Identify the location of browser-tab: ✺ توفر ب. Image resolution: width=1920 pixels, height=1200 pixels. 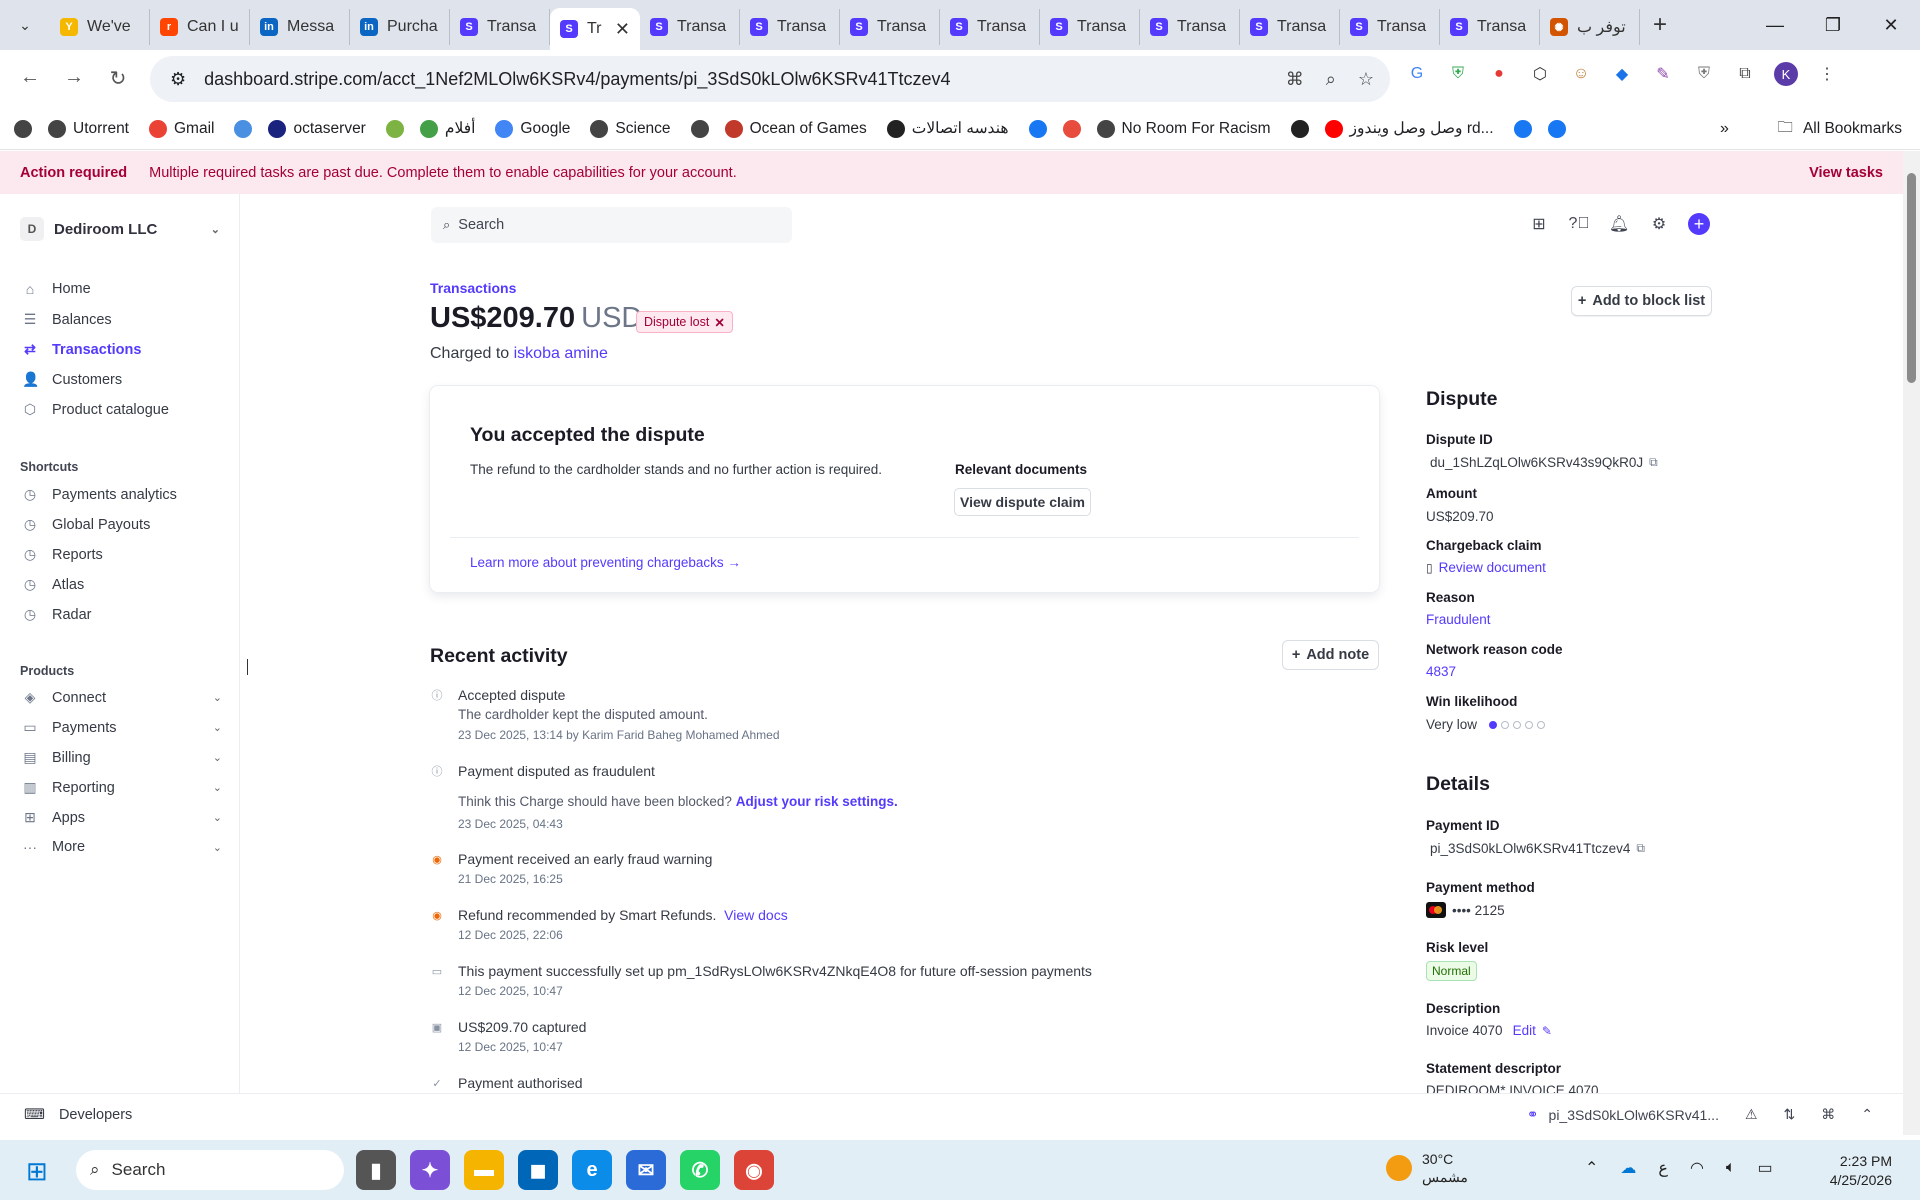
(1590, 27).